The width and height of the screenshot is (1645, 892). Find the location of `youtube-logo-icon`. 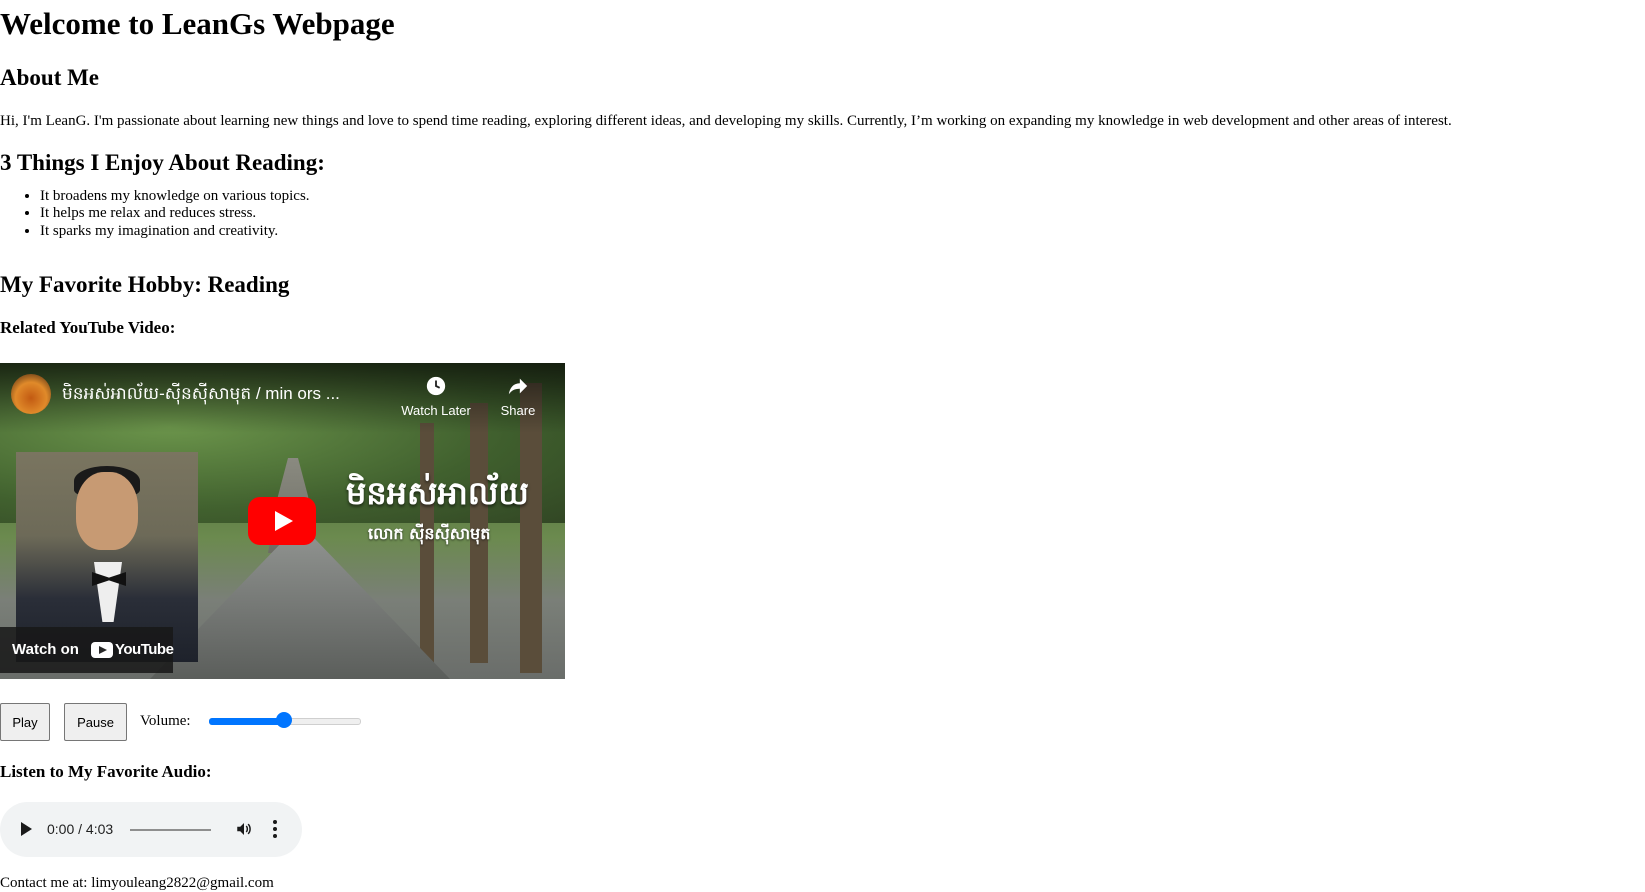

youtube-logo-icon is located at coordinates (102, 650).